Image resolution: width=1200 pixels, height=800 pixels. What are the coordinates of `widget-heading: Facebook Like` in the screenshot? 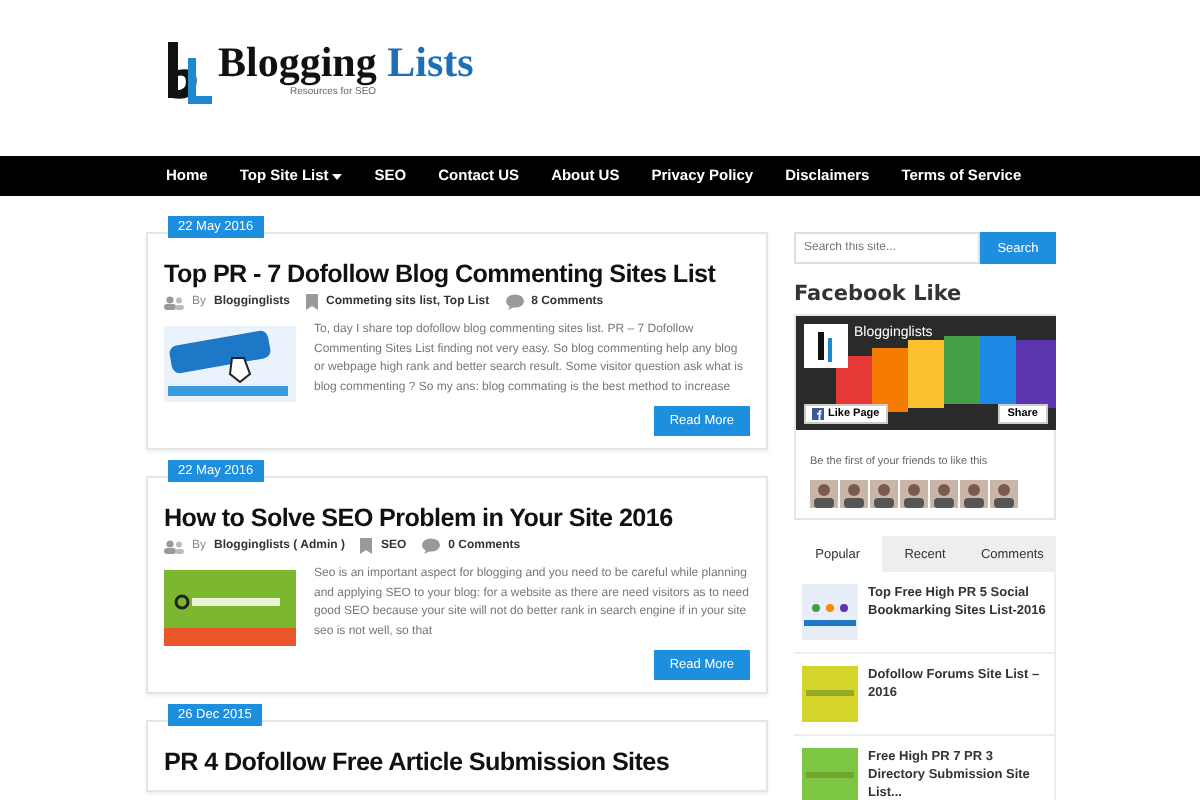 It's located at (879, 294).